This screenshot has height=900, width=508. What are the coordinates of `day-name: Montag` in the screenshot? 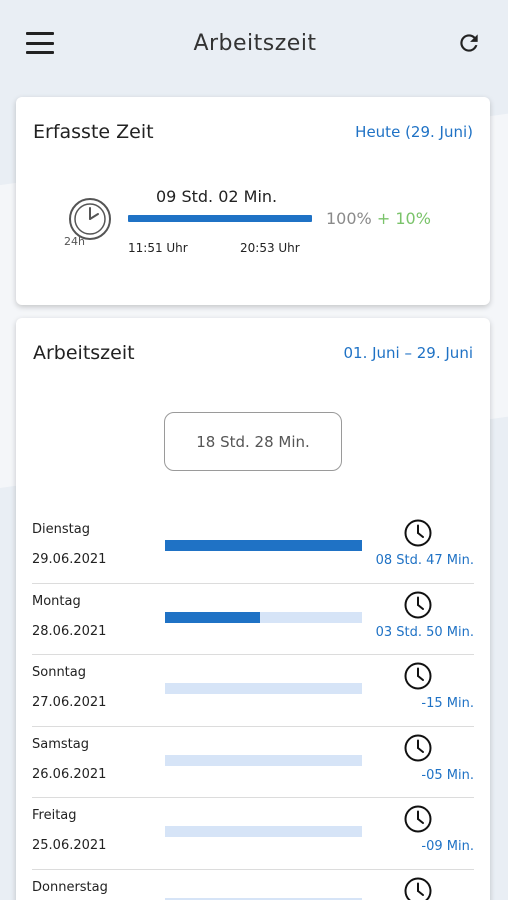 It's located at (56, 601).